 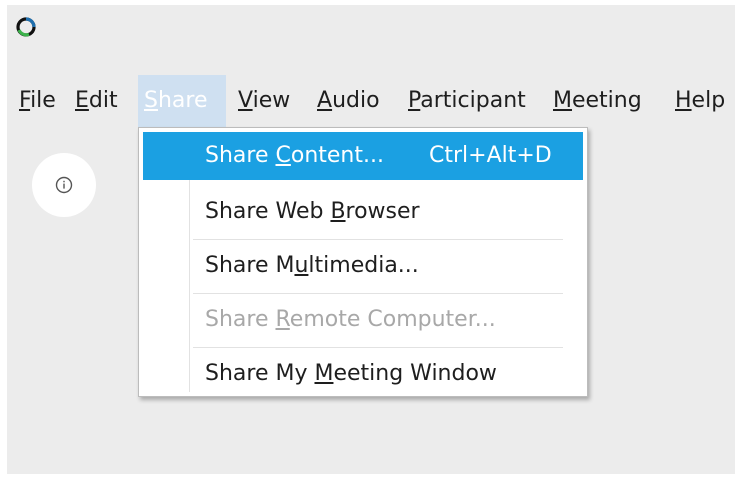 What do you see at coordinates (264, 101) in the screenshot?
I see `menu-view: View` at bounding box center [264, 101].